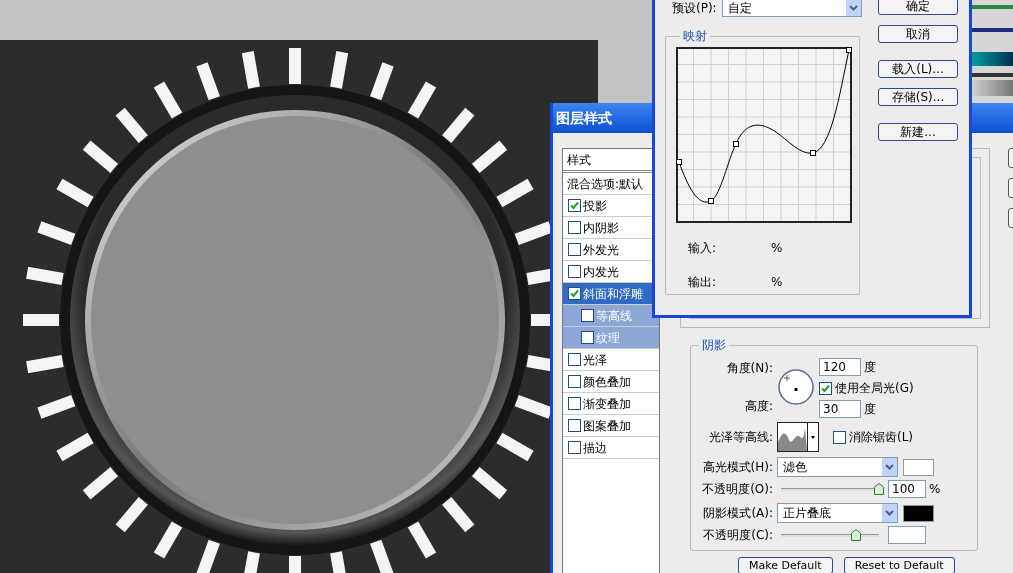  I want to click on preset-dropdown: 自定, so click(791, 8).